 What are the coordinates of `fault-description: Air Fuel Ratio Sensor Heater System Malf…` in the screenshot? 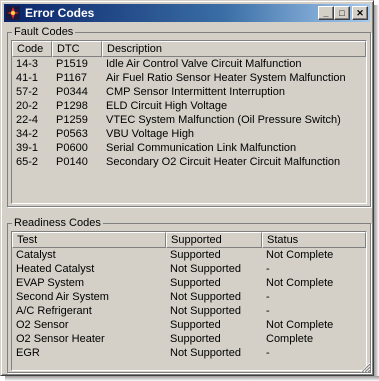 It's located at (226, 78).